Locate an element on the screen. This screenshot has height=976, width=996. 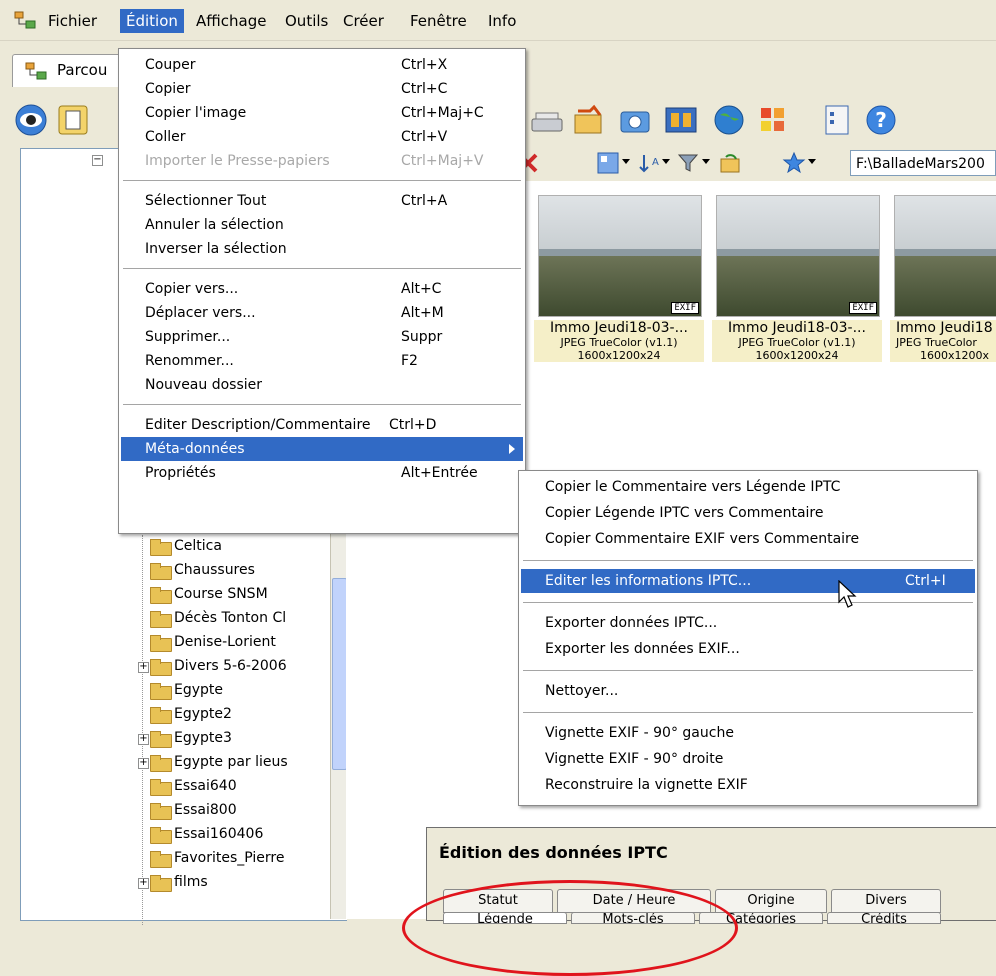
tree-item: Course SNSM is located at coordinates (209, 594).